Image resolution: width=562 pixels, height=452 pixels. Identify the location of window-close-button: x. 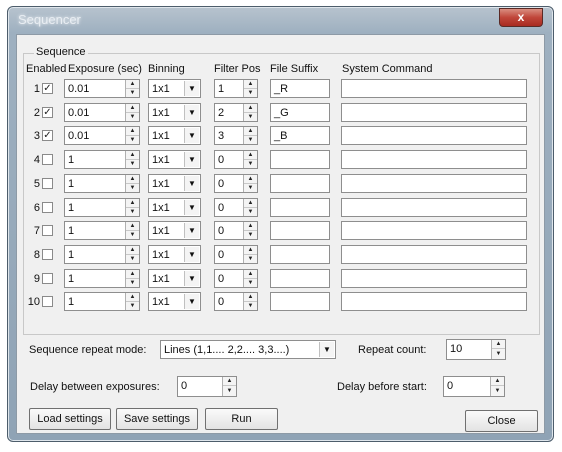
(521, 17).